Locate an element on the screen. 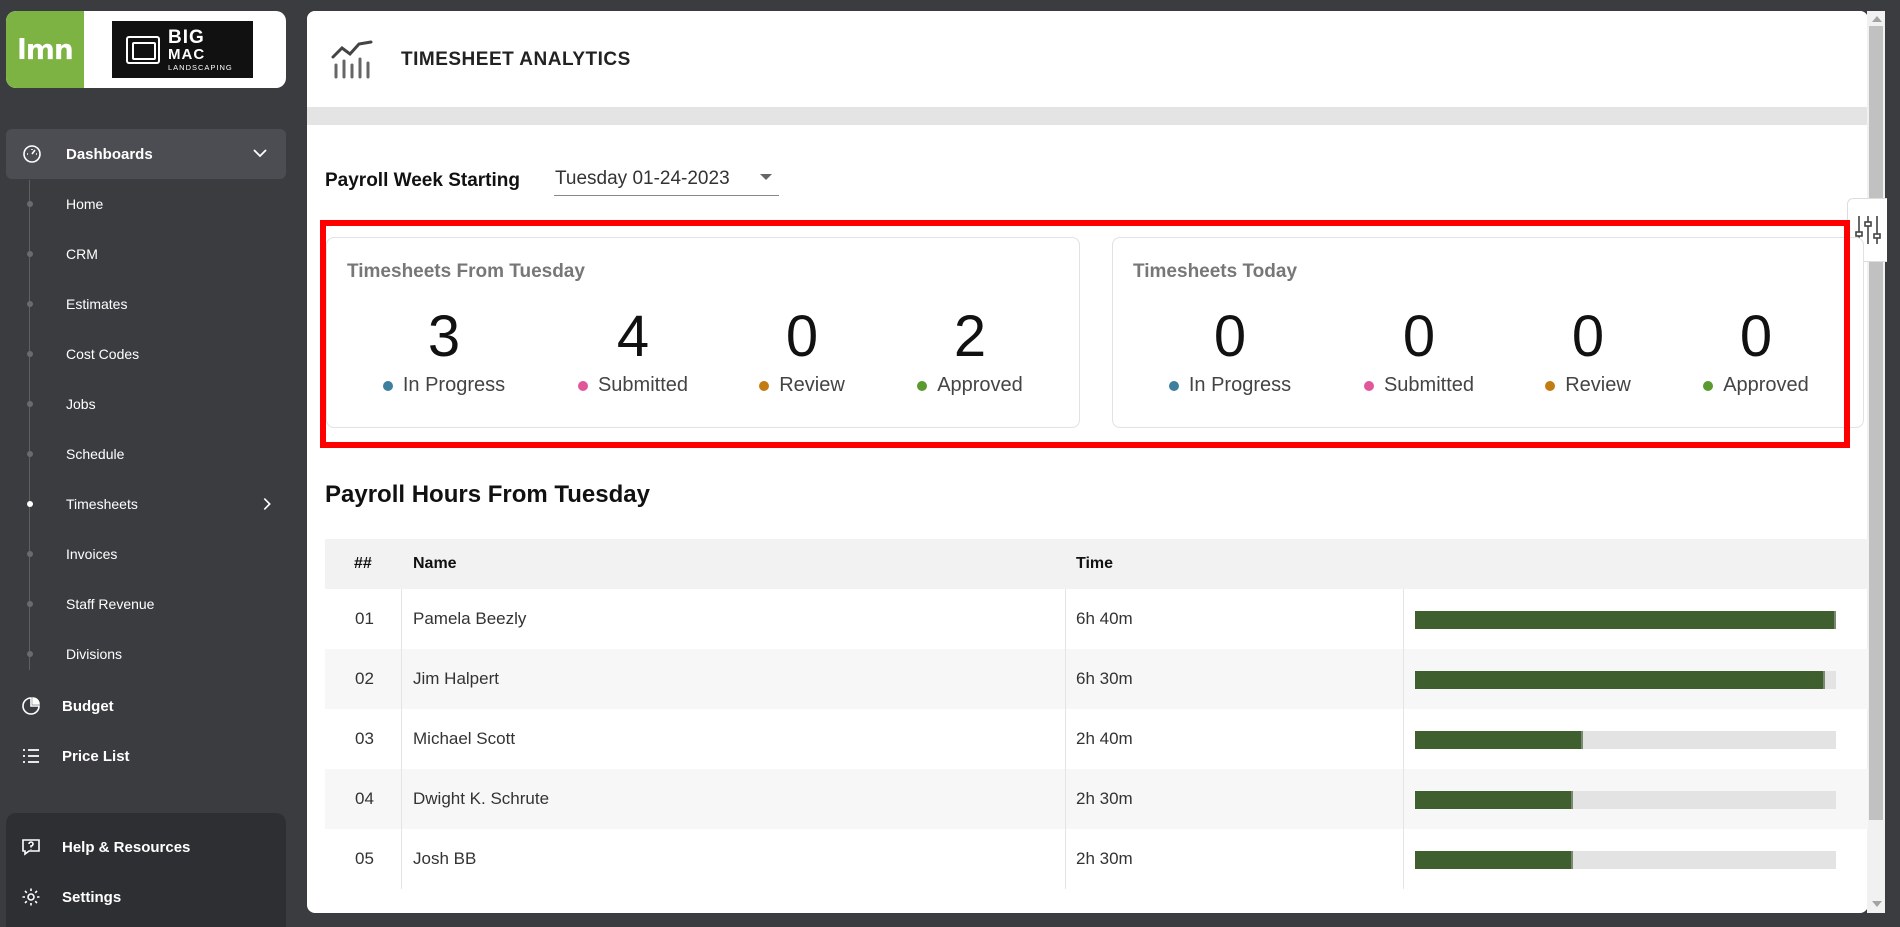 This screenshot has height=927, width=1900. scrollbar-thumb is located at coordinates (1876, 423).